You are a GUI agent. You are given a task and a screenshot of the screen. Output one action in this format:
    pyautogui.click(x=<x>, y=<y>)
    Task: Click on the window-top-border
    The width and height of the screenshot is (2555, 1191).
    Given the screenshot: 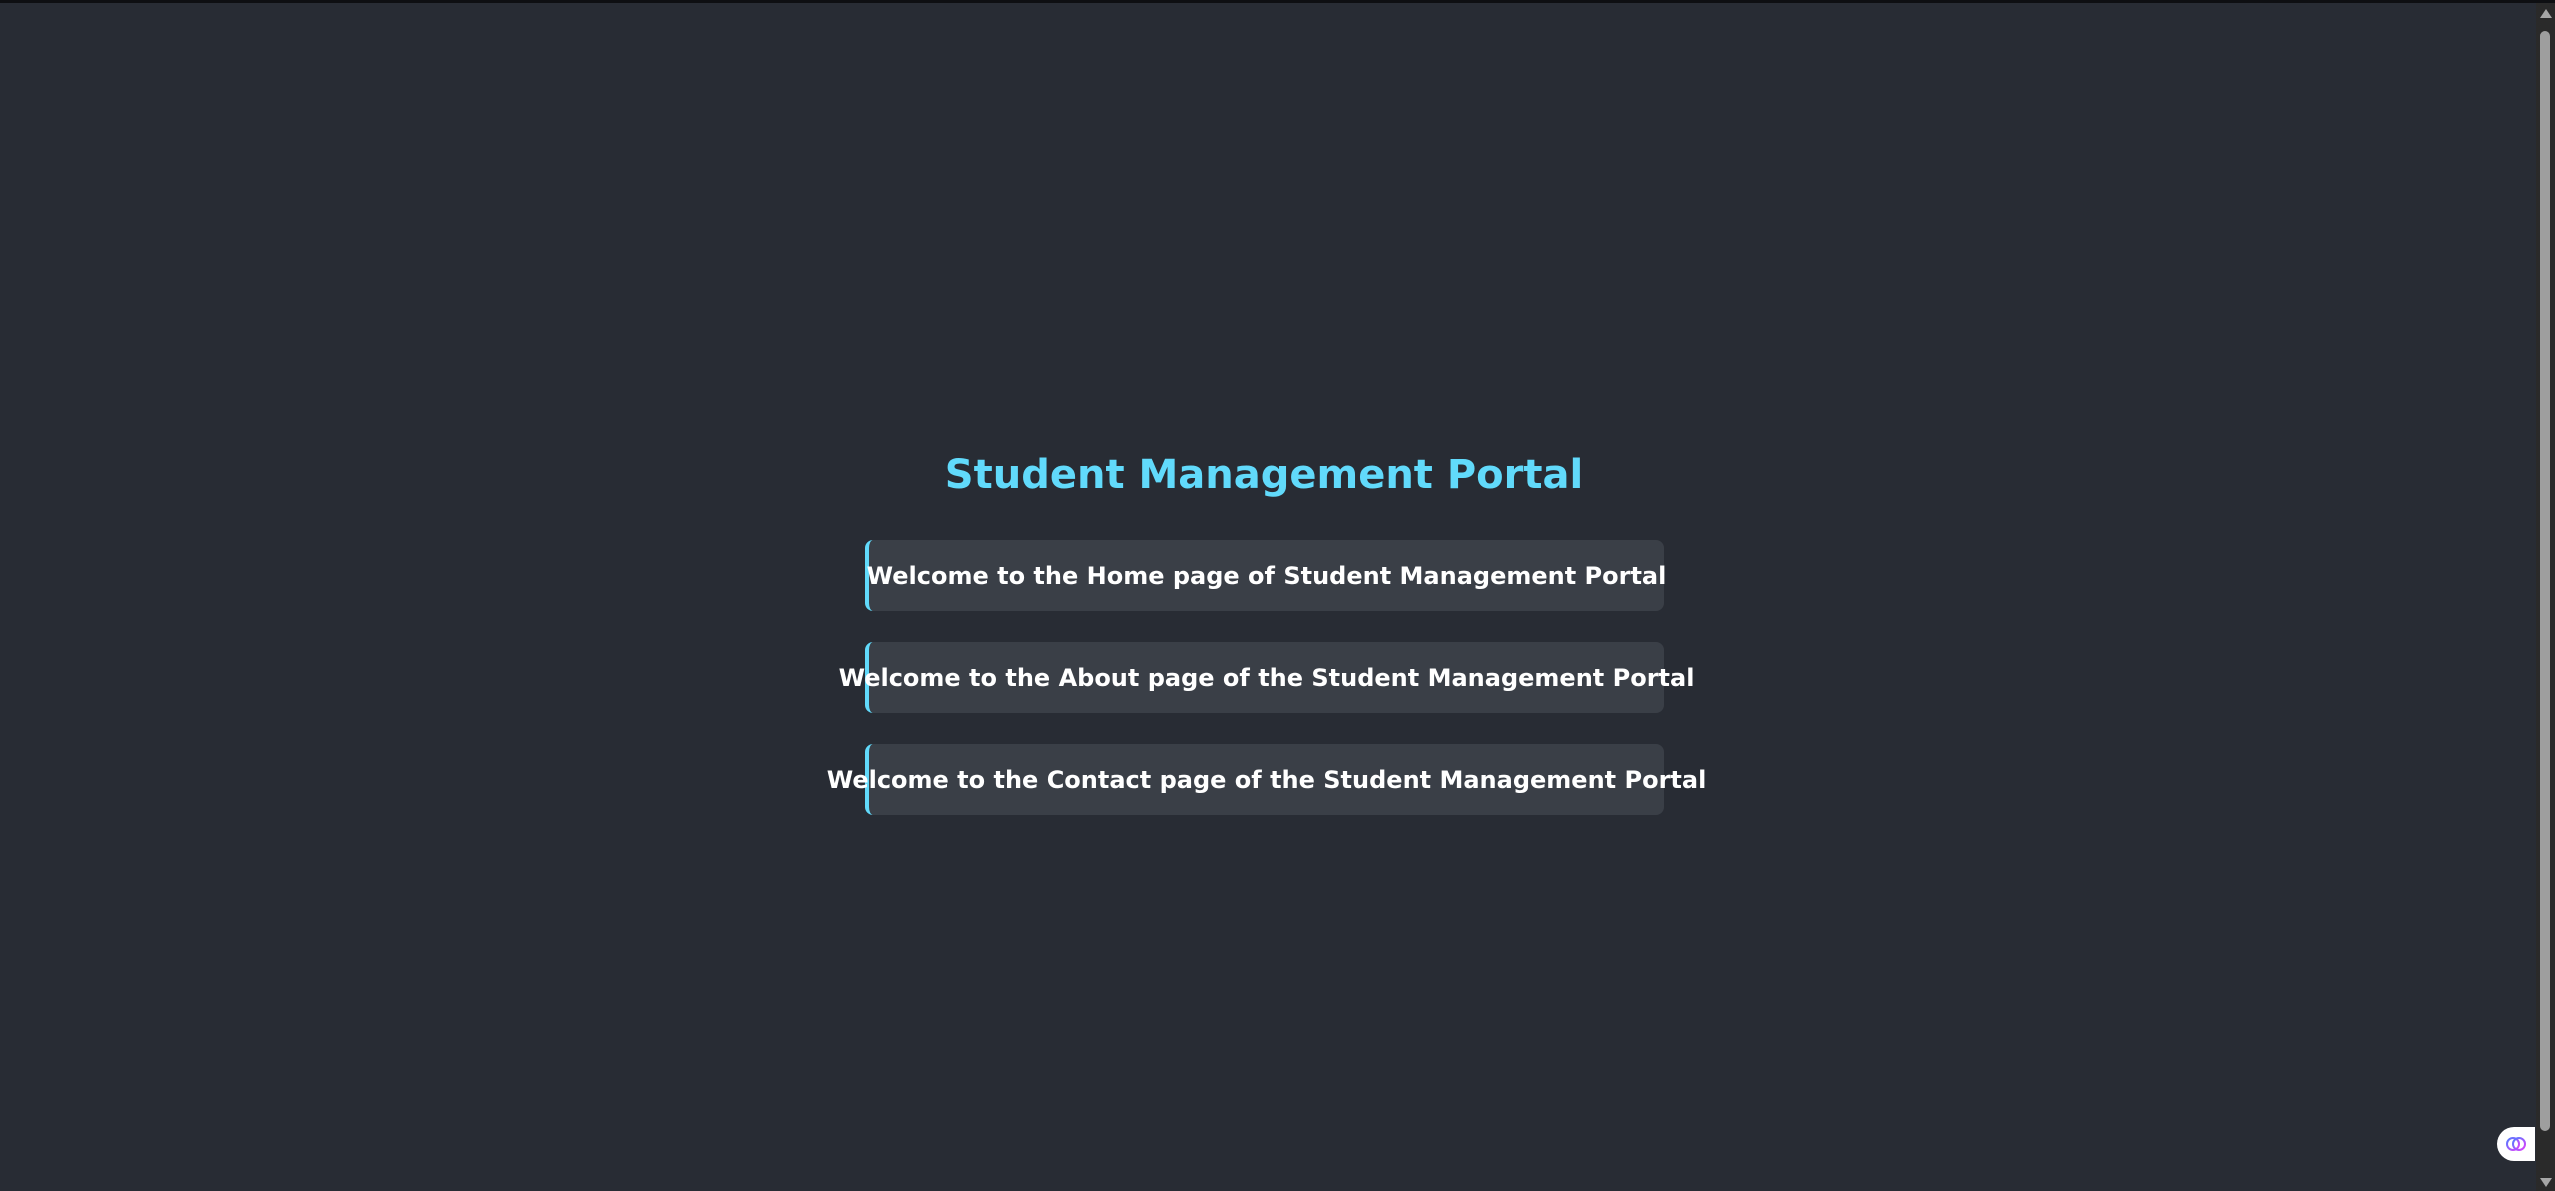 What is the action you would take?
    pyautogui.click(x=1277, y=1)
    